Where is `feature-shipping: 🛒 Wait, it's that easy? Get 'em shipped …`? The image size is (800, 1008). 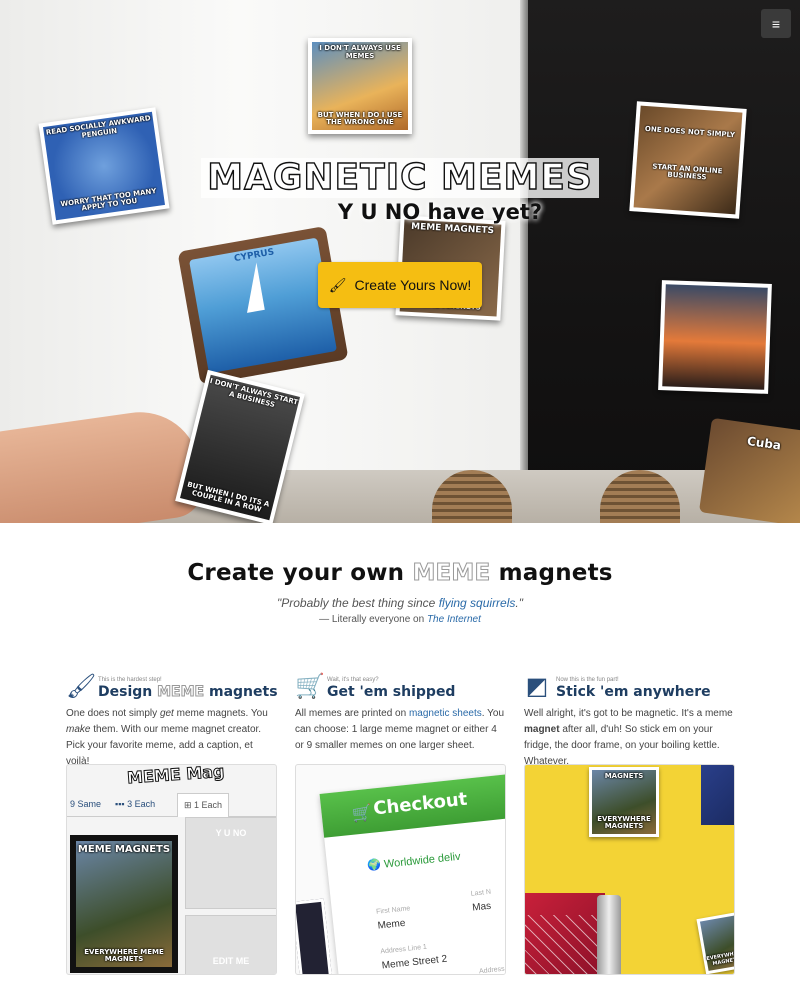
feature-shipping: 🛒 Wait, it's that easy? Get 'em shipped … is located at coordinates (400, 822).